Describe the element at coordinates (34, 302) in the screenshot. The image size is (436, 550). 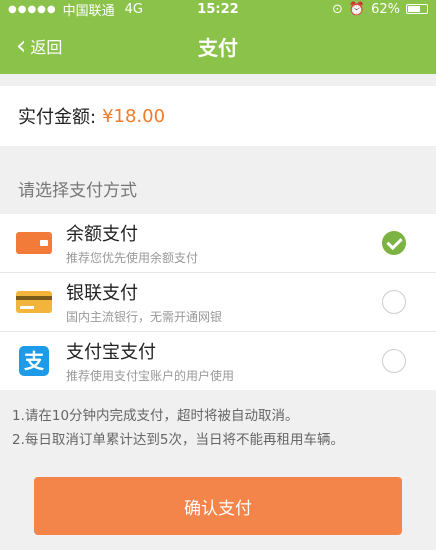
I see `bank-card-icon` at that location.